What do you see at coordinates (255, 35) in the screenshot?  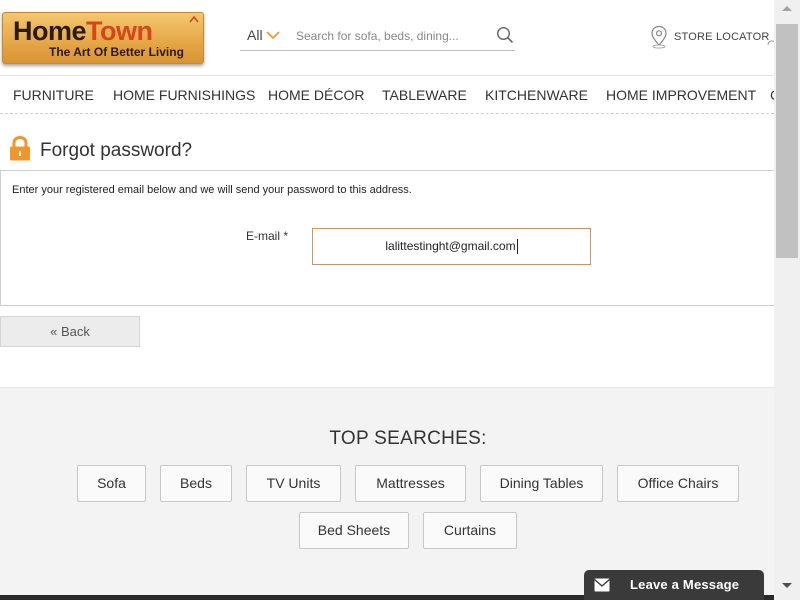 I see `search-category-select: All` at bounding box center [255, 35].